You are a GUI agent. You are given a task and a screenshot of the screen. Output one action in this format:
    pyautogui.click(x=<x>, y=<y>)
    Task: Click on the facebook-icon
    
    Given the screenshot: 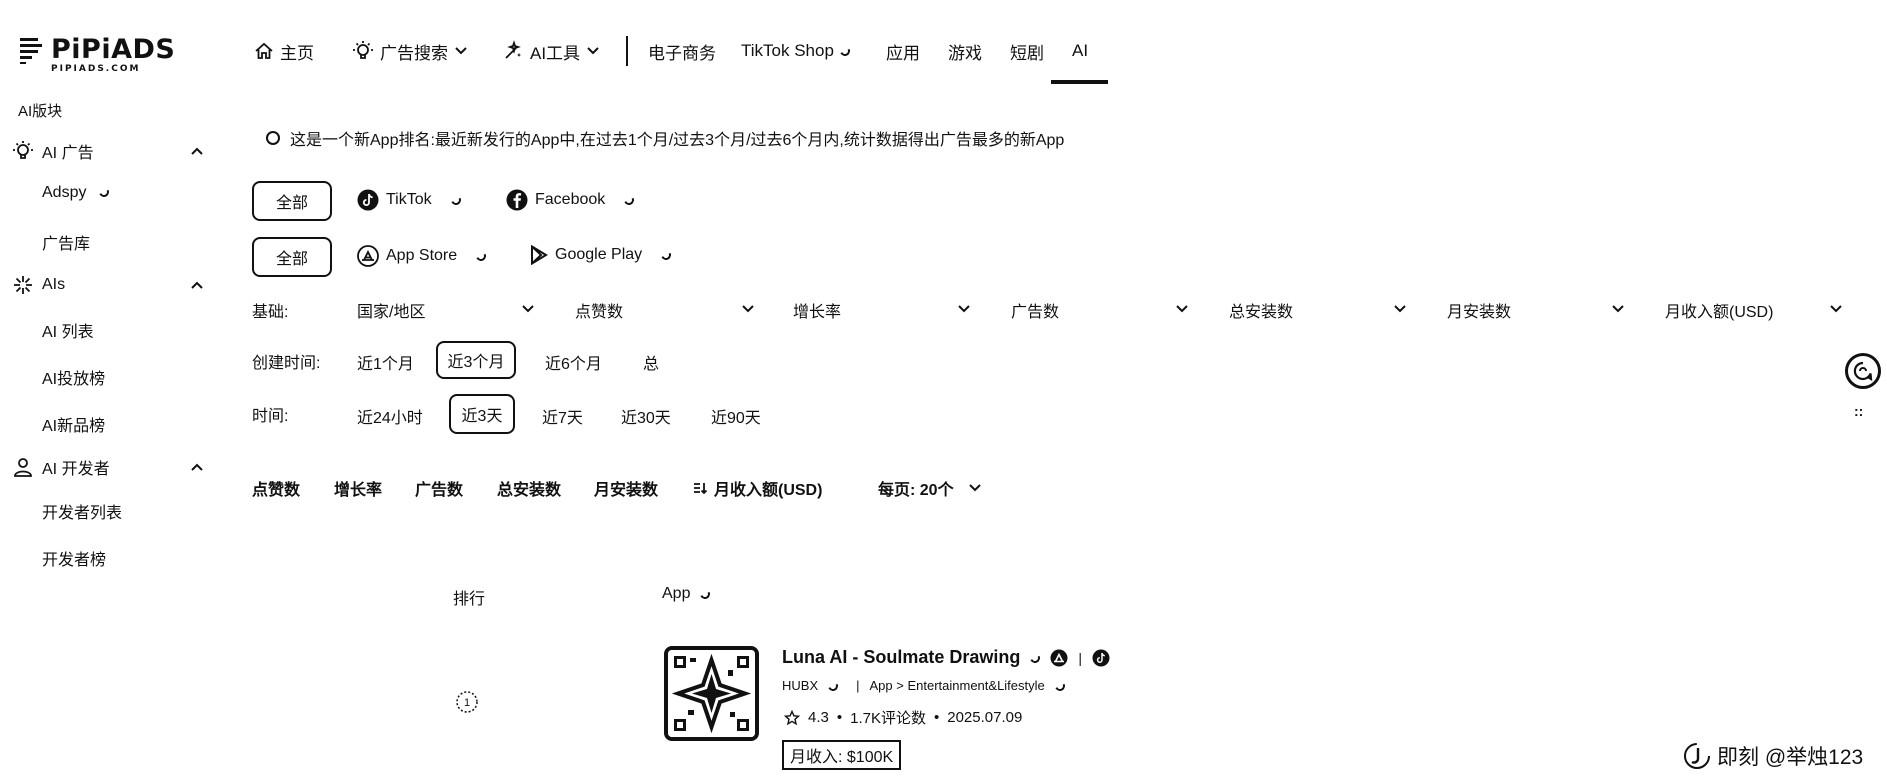 What is the action you would take?
    pyautogui.click(x=517, y=200)
    